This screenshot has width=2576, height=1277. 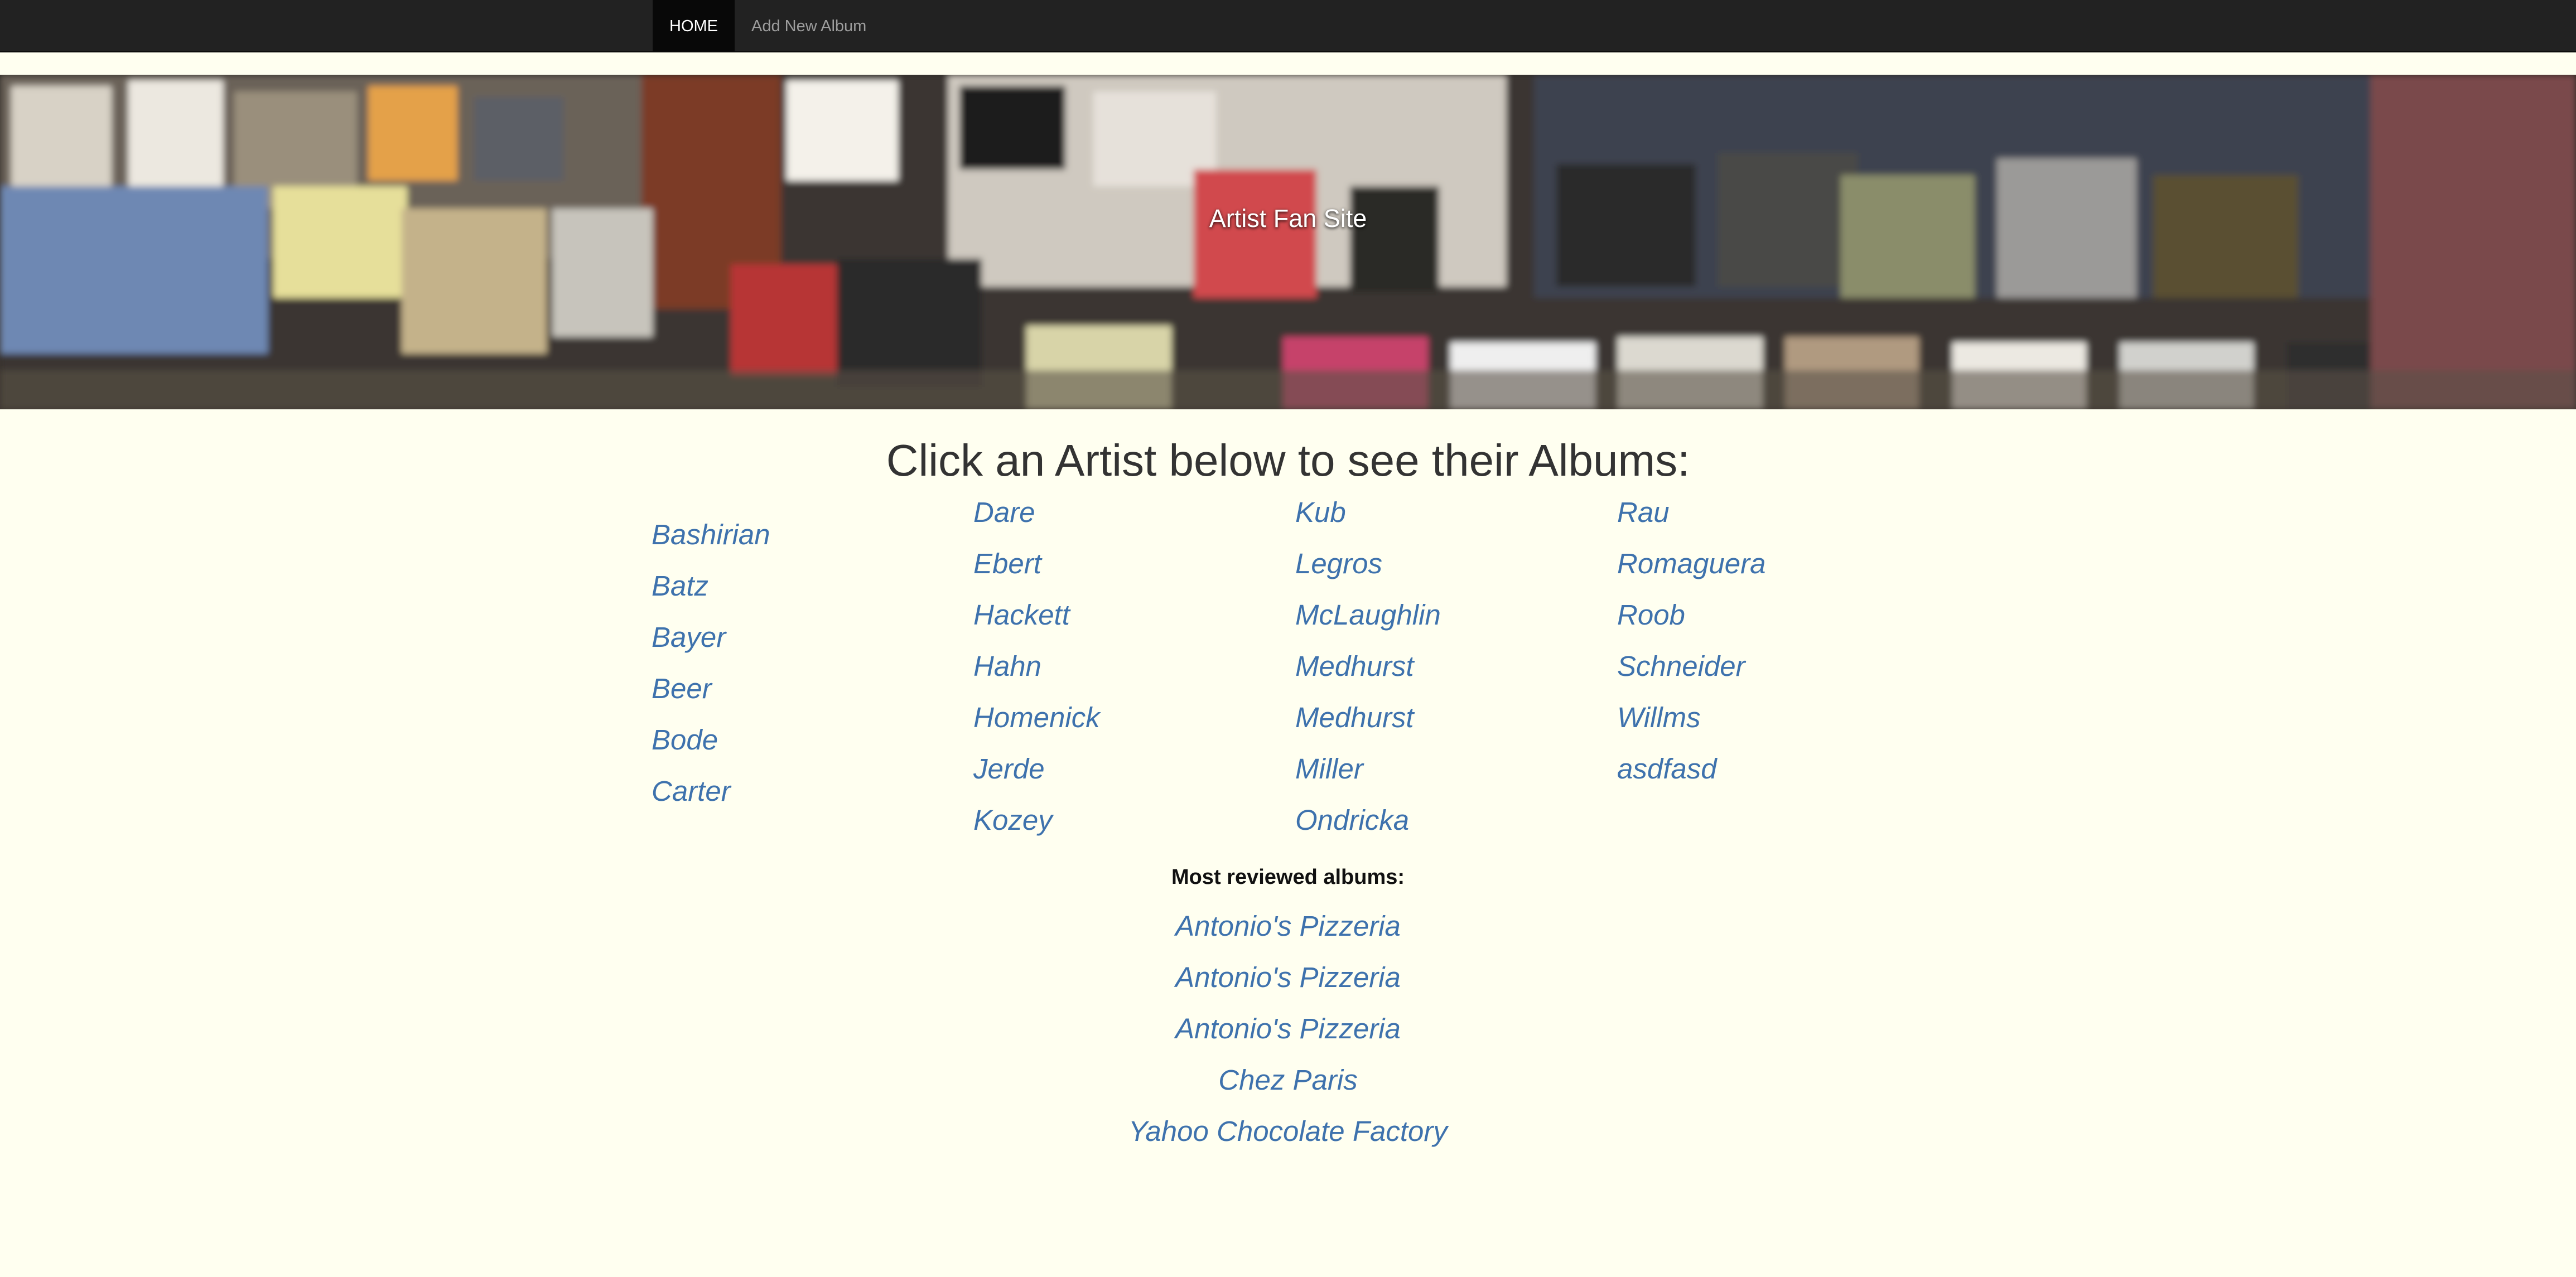 I want to click on artist-link: McLaughlin, so click(x=1451, y=615).